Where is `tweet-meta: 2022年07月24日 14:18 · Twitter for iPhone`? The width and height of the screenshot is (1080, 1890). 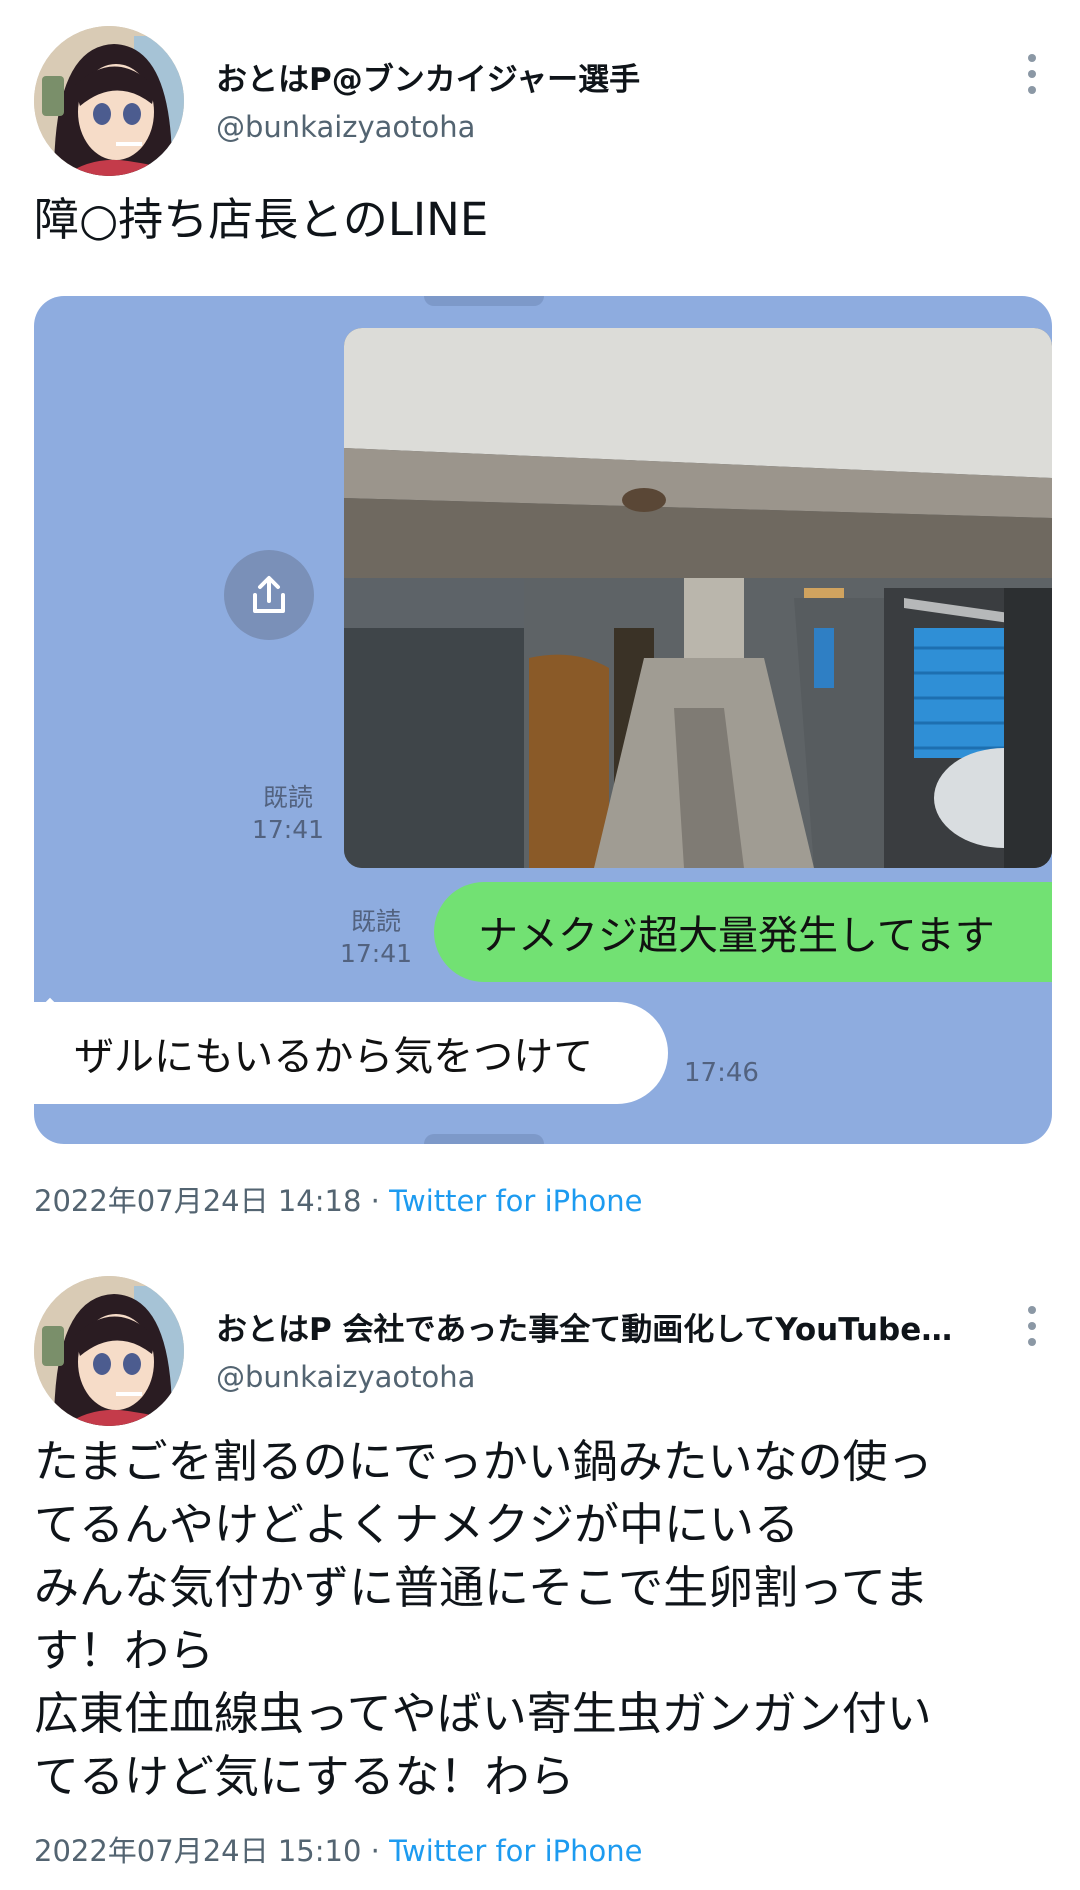 tweet-meta: 2022年07月24日 14:18 · Twitter for iPhone is located at coordinates (338, 1199).